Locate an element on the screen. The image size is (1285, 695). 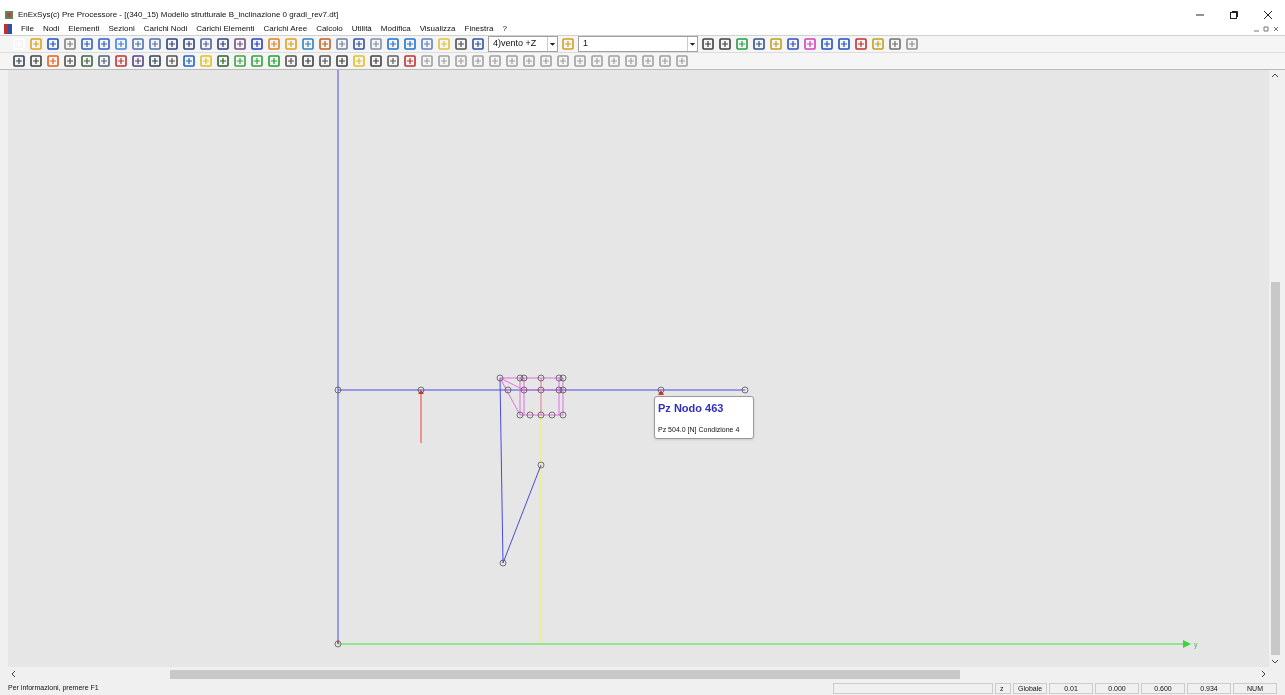
menu-item: Finestra is located at coordinates (479, 28).